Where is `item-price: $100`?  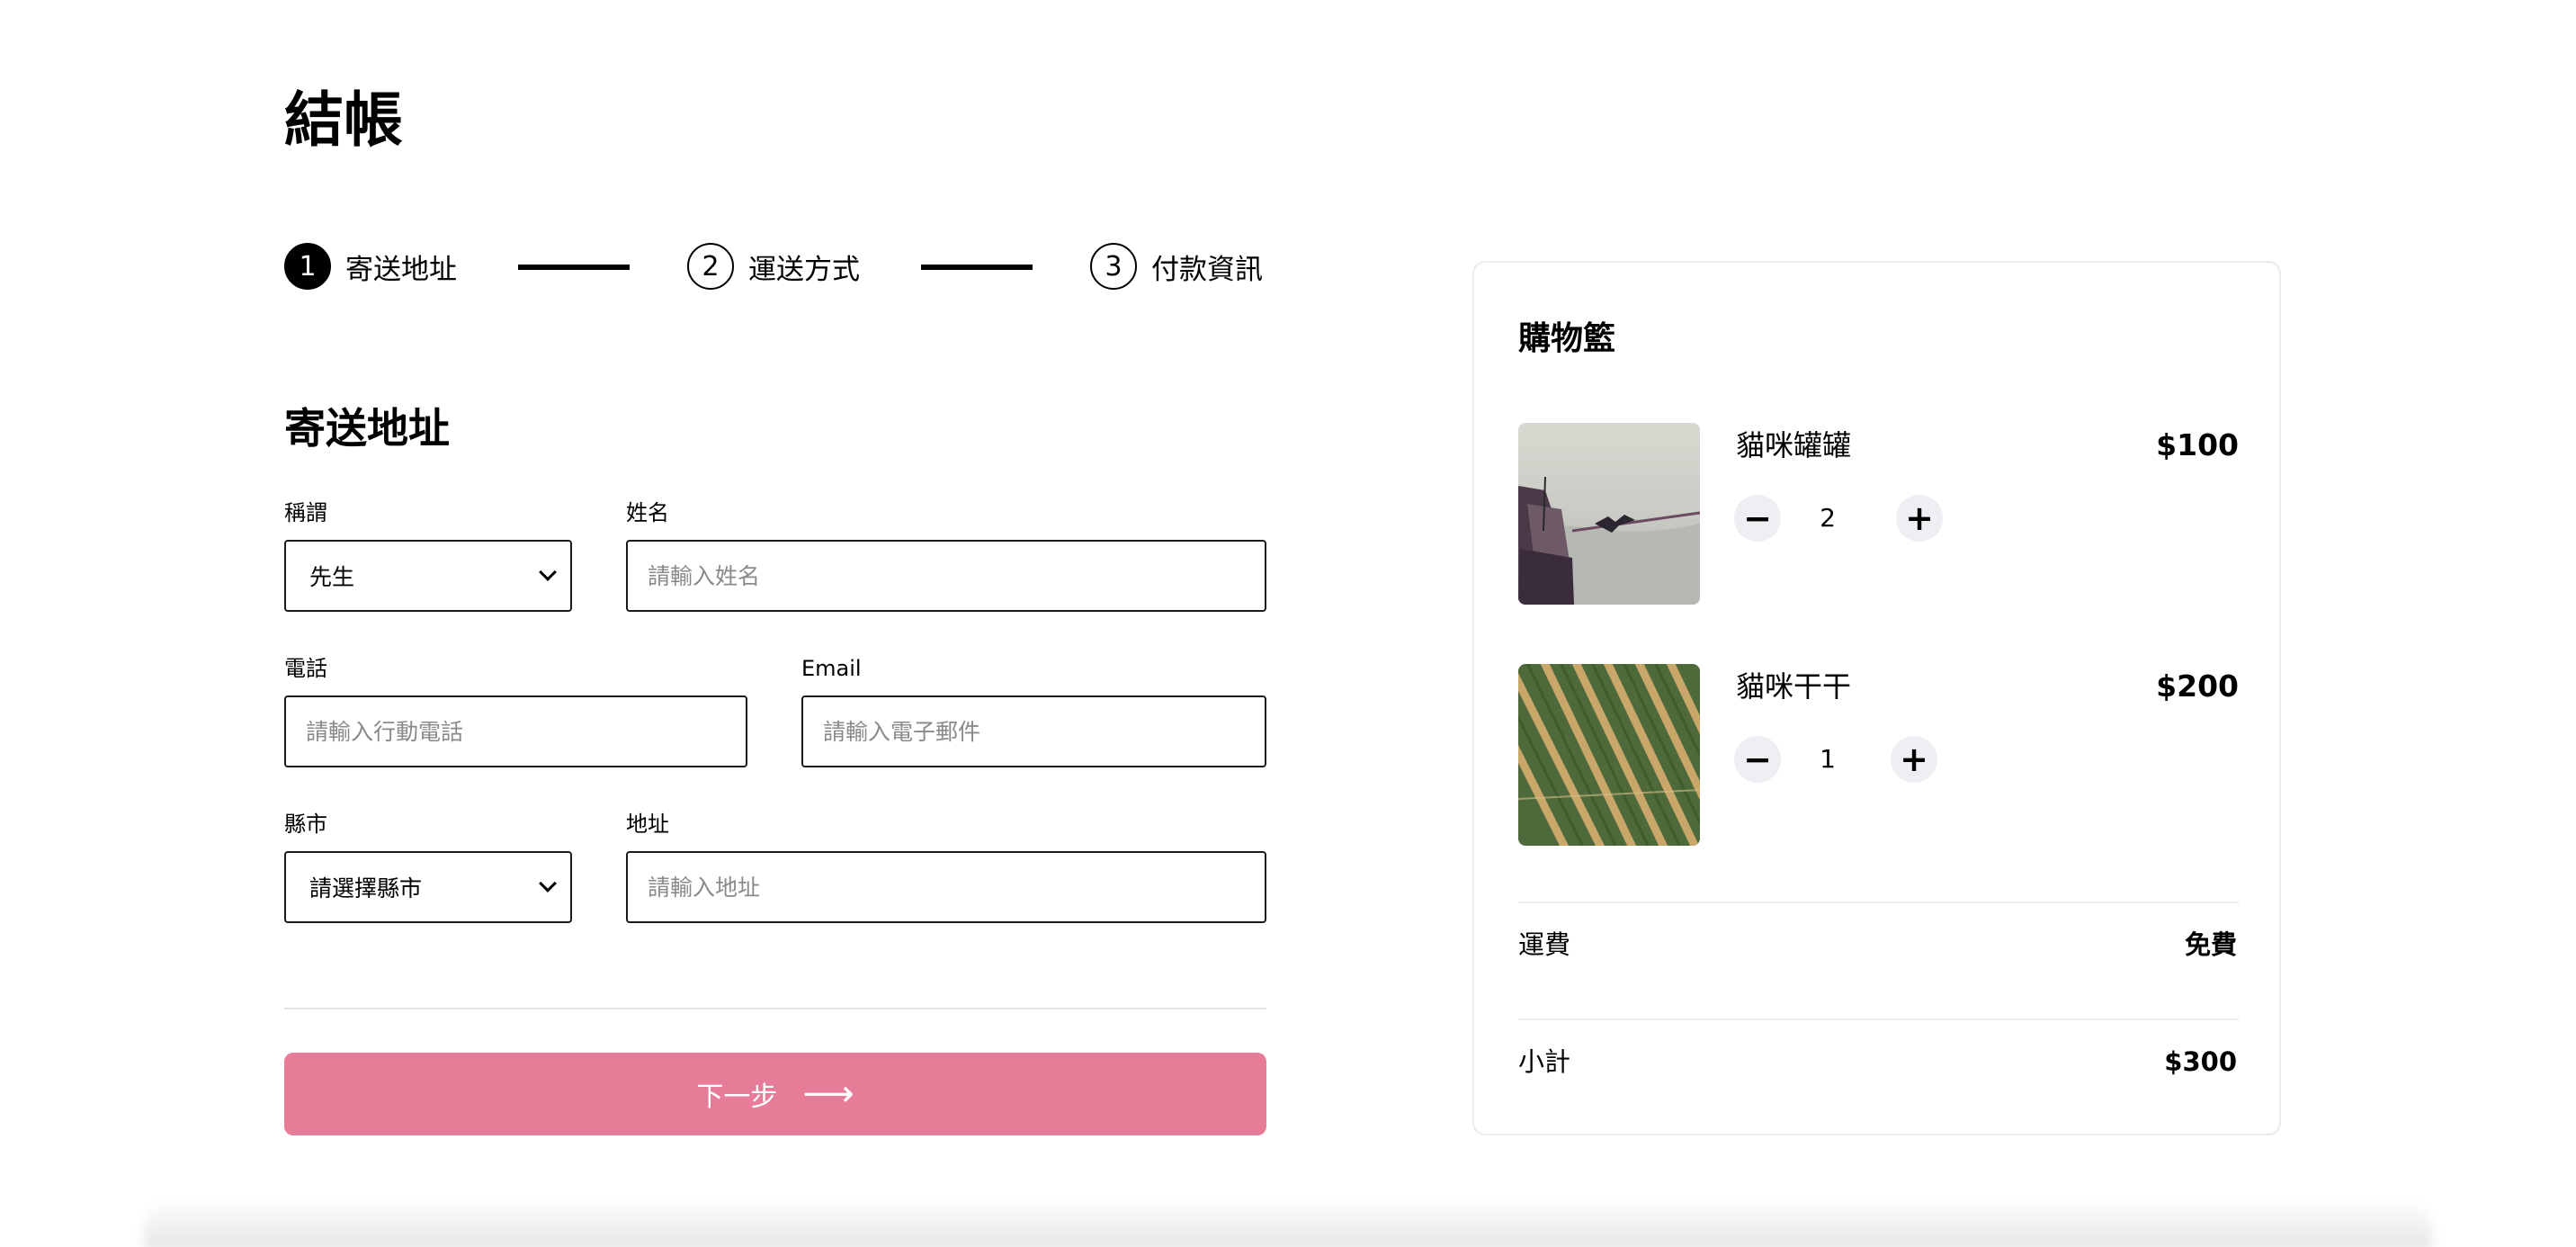
item-price: $100 is located at coordinates (2197, 444).